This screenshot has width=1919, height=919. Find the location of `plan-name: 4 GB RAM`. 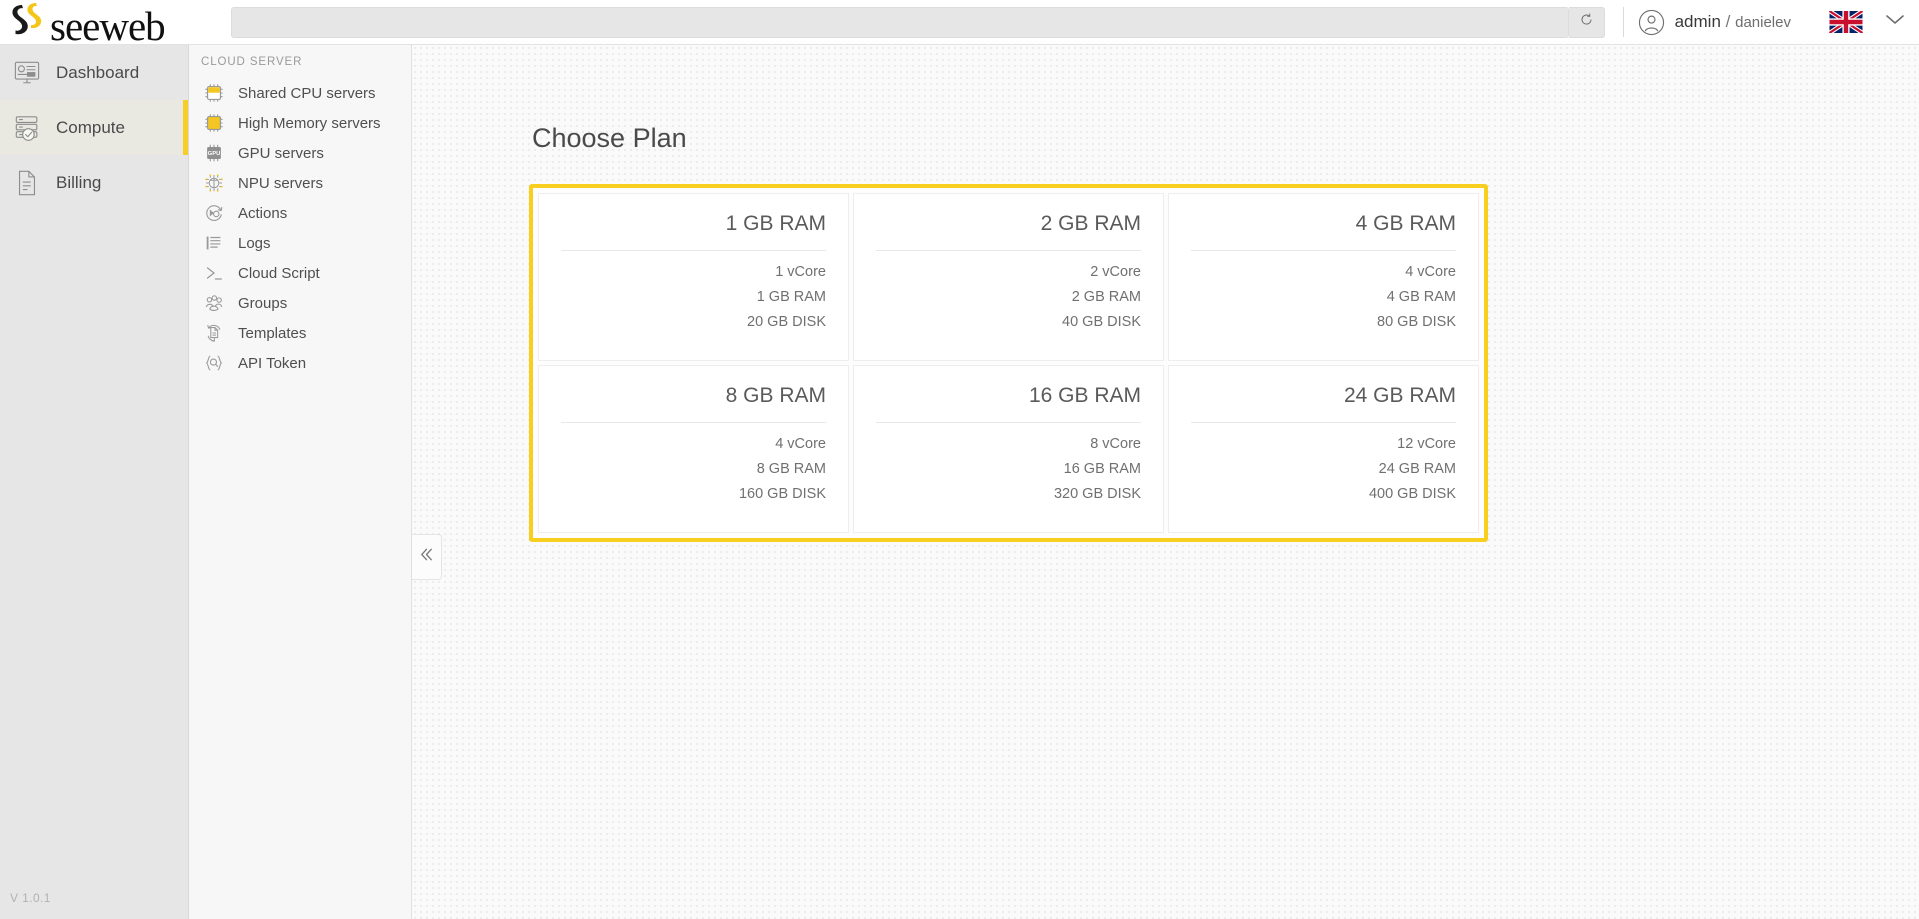

plan-name: 4 GB RAM is located at coordinates (1323, 231).